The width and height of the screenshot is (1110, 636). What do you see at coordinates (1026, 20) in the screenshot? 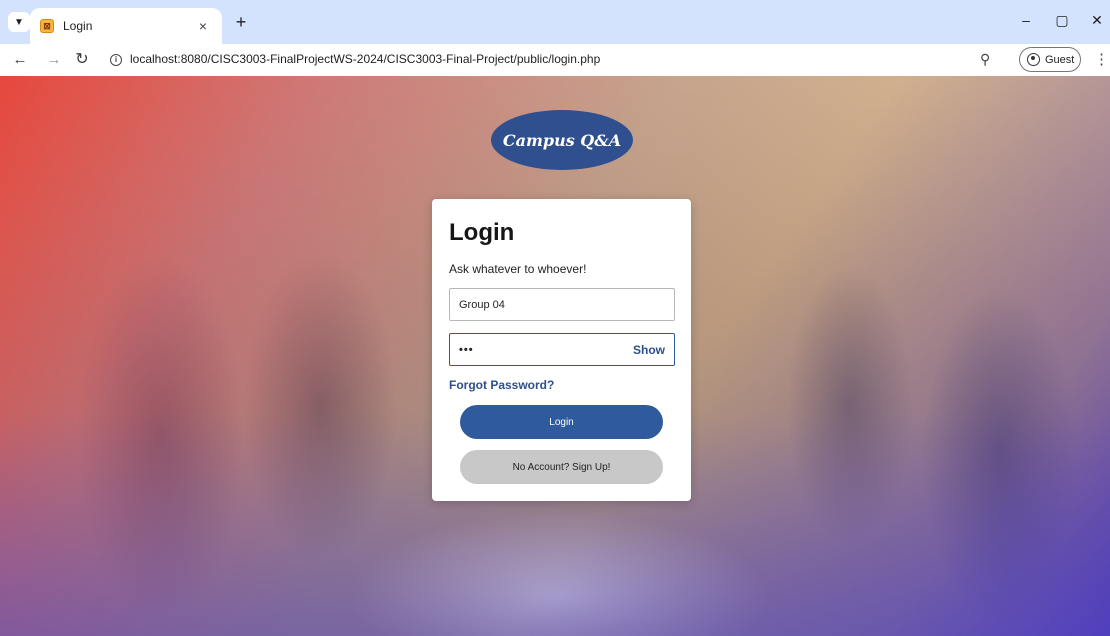
I see `minimize-button: –` at bounding box center [1026, 20].